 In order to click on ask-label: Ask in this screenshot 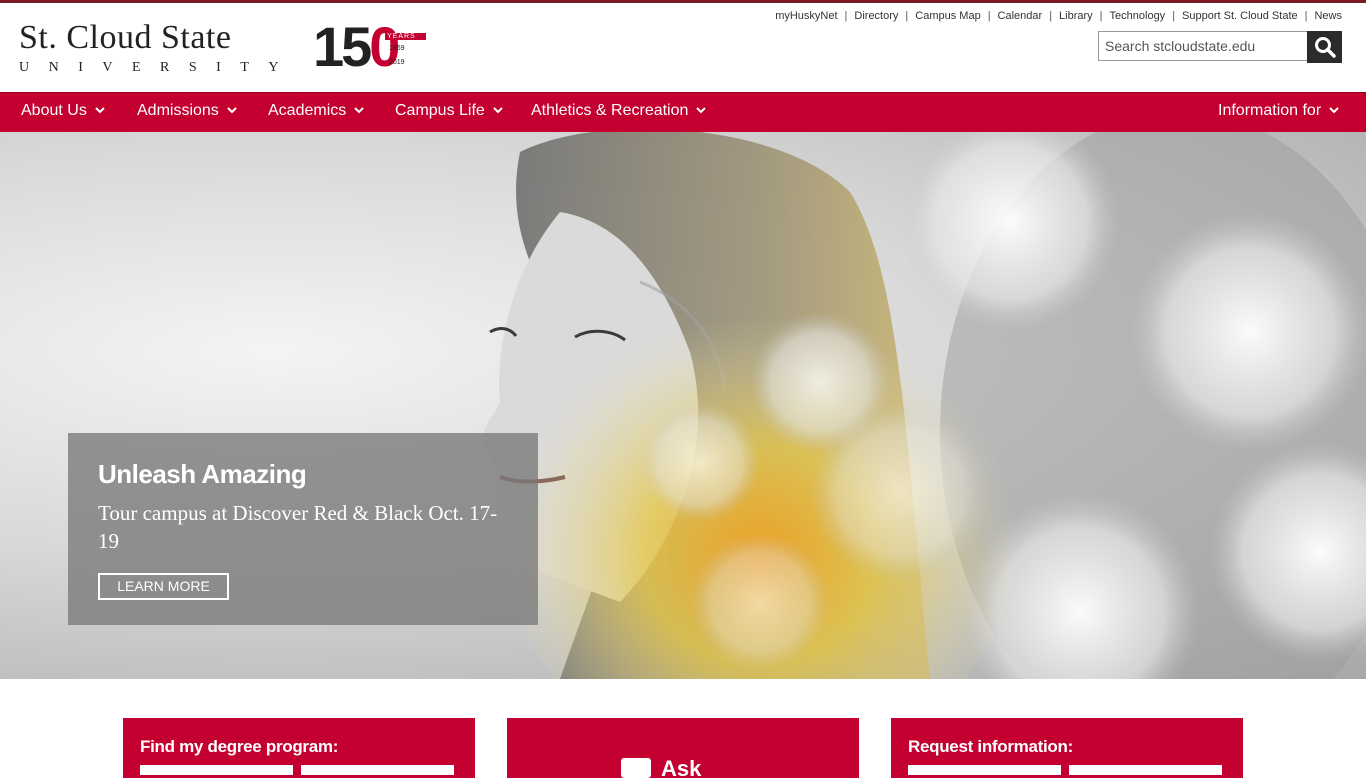, I will do `click(681, 768)`.